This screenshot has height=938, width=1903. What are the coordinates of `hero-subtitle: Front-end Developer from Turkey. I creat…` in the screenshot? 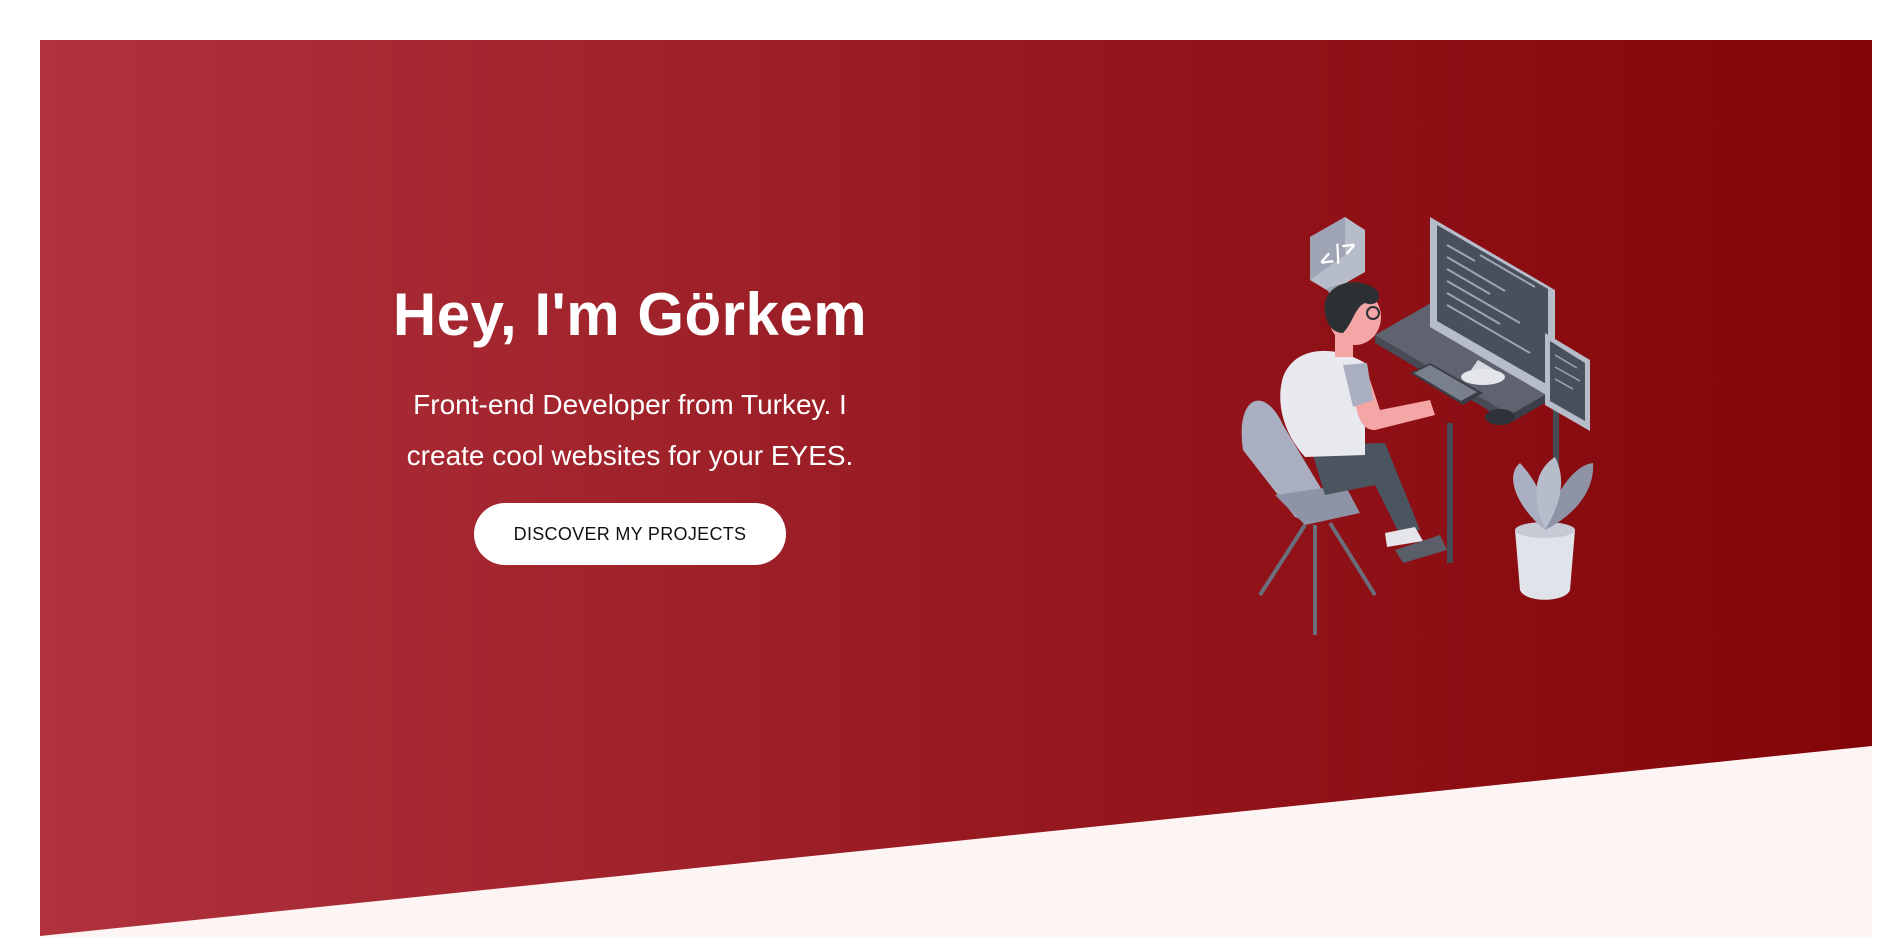 It's located at (630, 430).